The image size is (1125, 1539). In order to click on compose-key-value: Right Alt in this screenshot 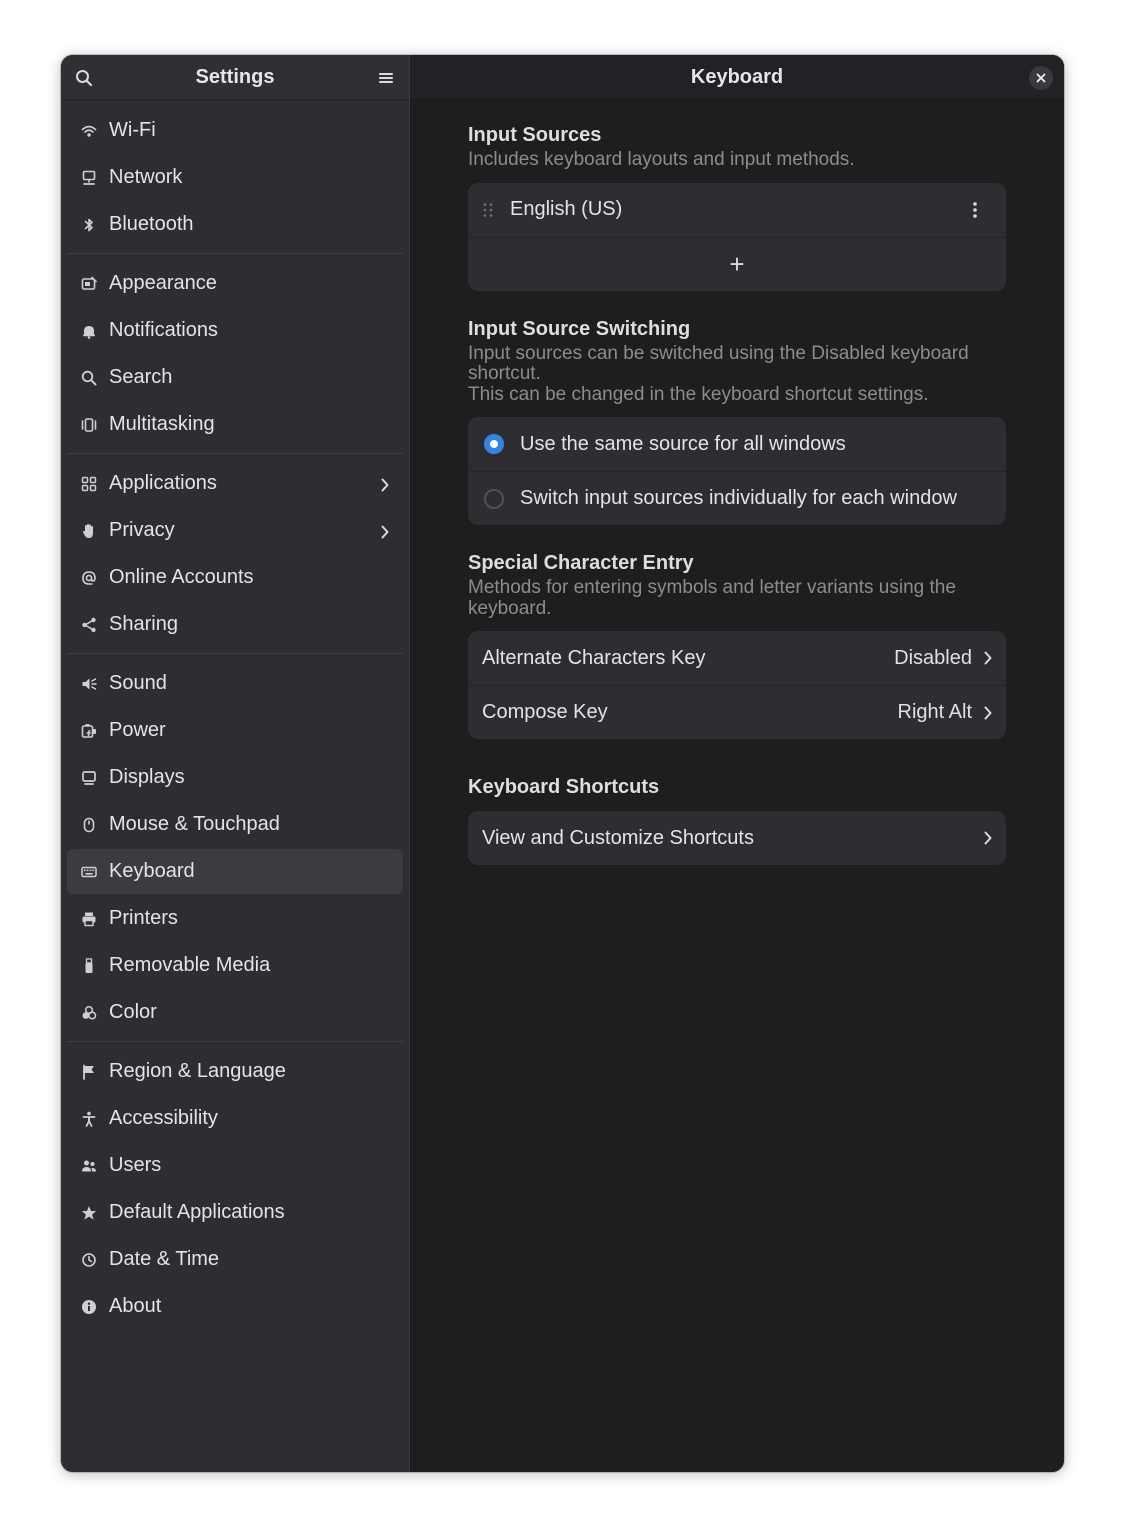, I will do `click(934, 712)`.